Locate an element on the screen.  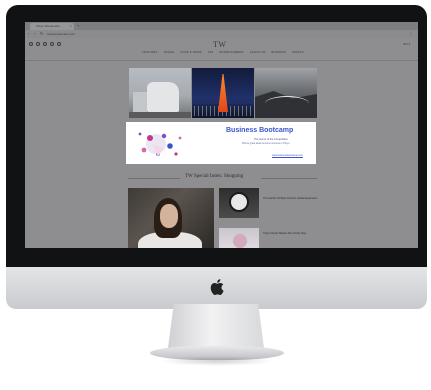
watch-dial is located at coordinates (239, 202).